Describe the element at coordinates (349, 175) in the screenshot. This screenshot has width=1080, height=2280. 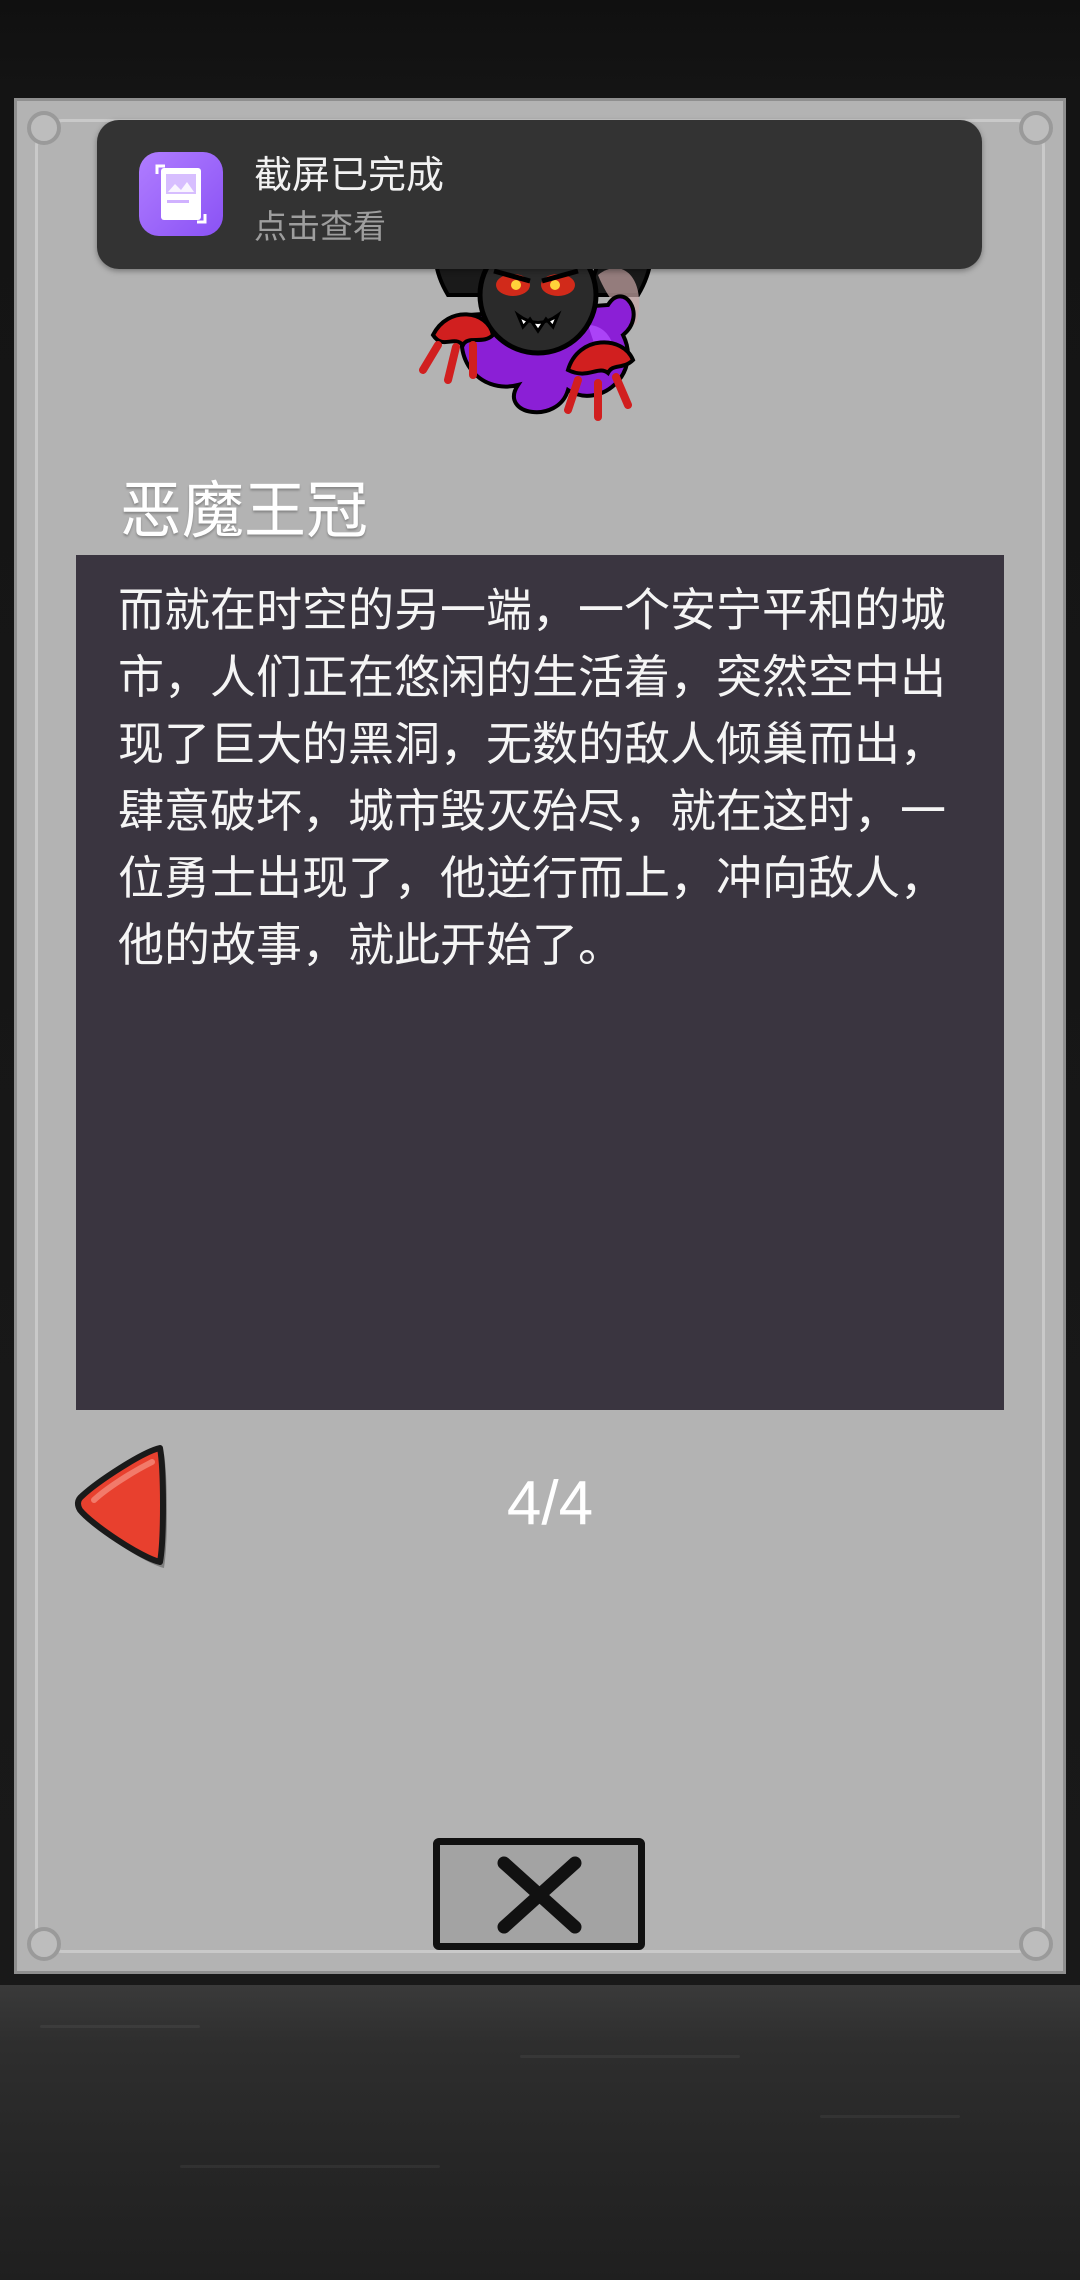
I see `notification-title: 截屏已完成` at that location.